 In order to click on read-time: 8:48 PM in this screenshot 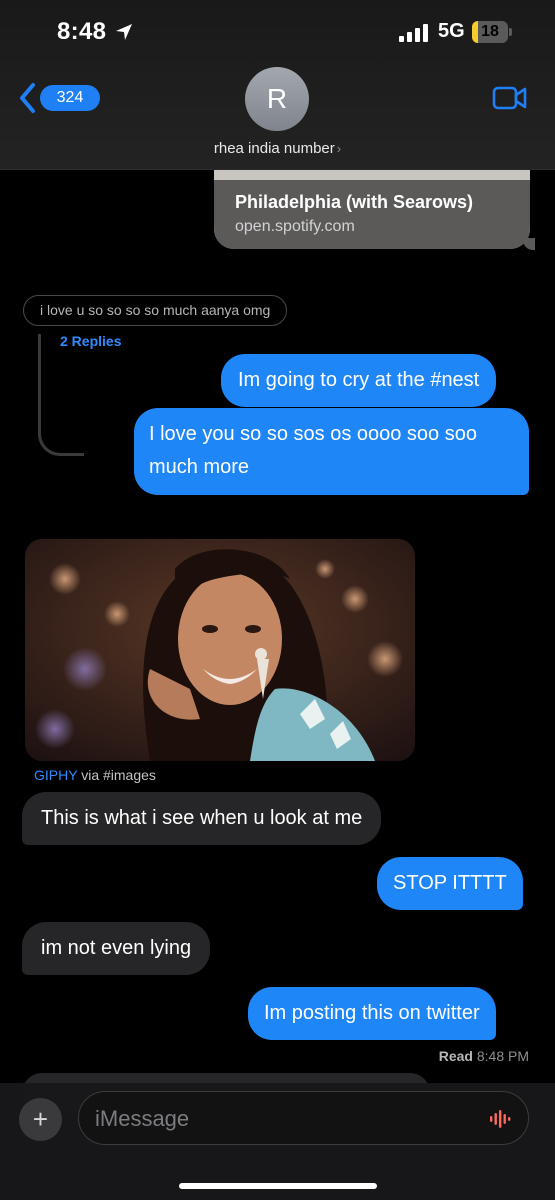, I will do `click(502, 1056)`.